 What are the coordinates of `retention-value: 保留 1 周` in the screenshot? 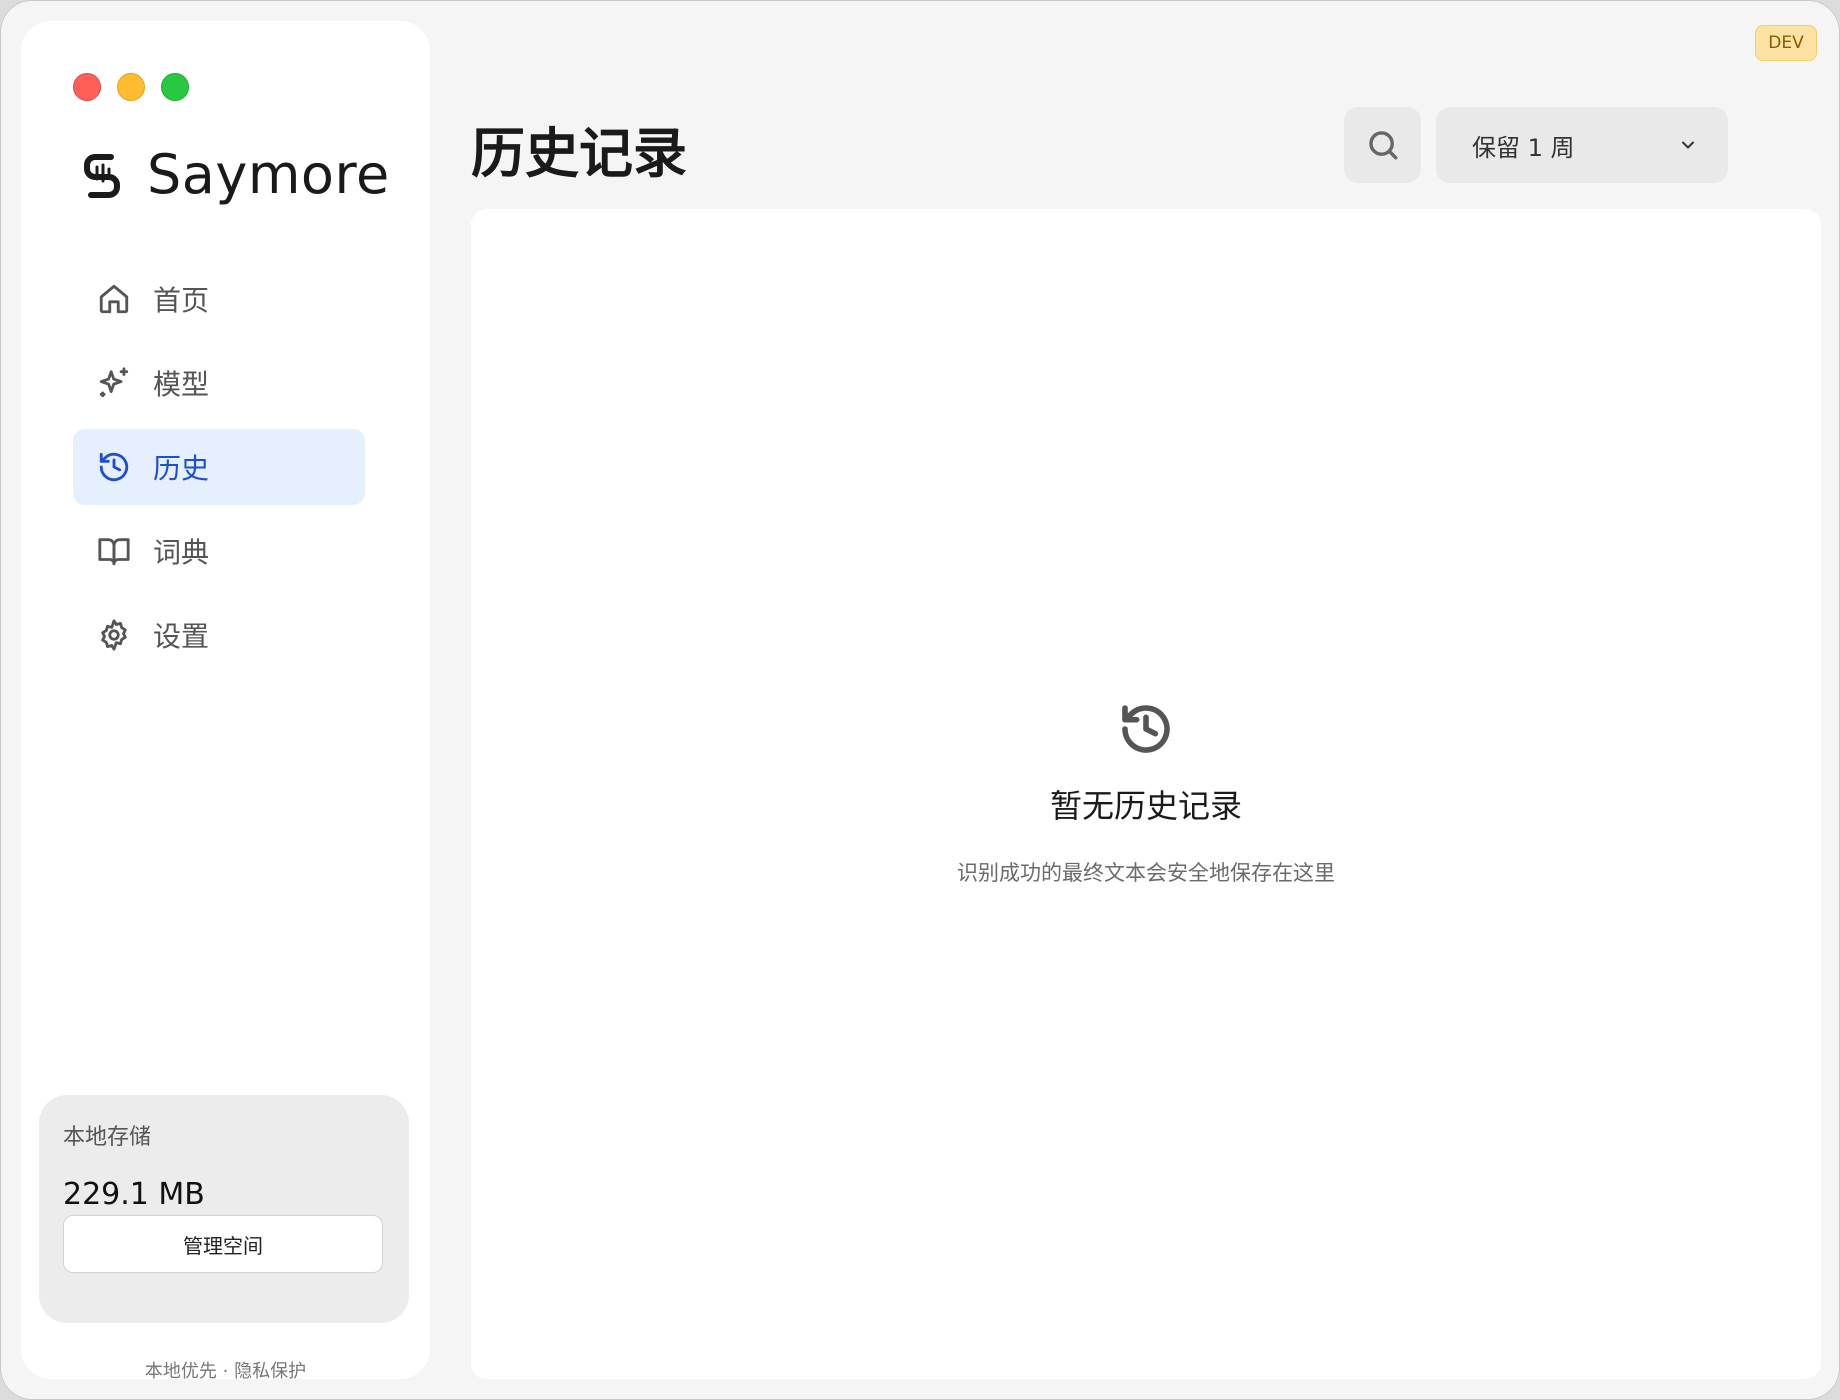 It's located at (1523, 147).